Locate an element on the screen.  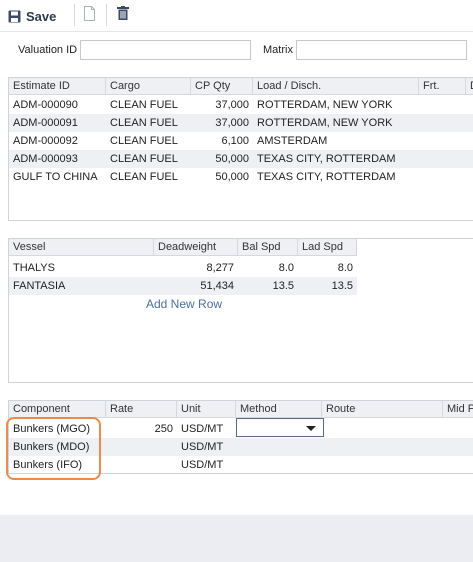
valuation-id-input is located at coordinates (165, 50).